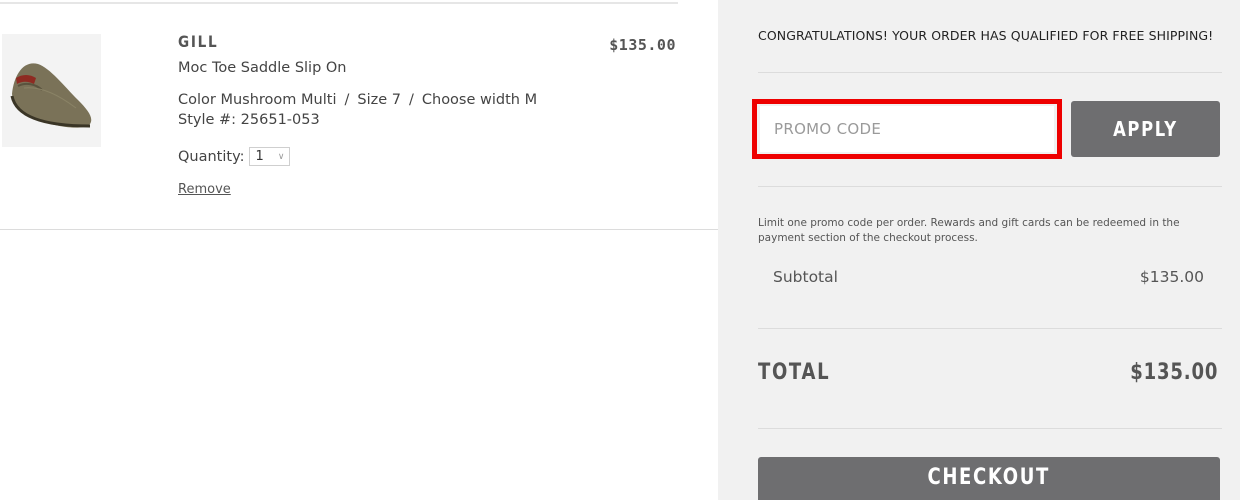 The width and height of the screenshot is (1240, 500). I want to click on checkout-label: CHECKOUT, so click(989, 477).